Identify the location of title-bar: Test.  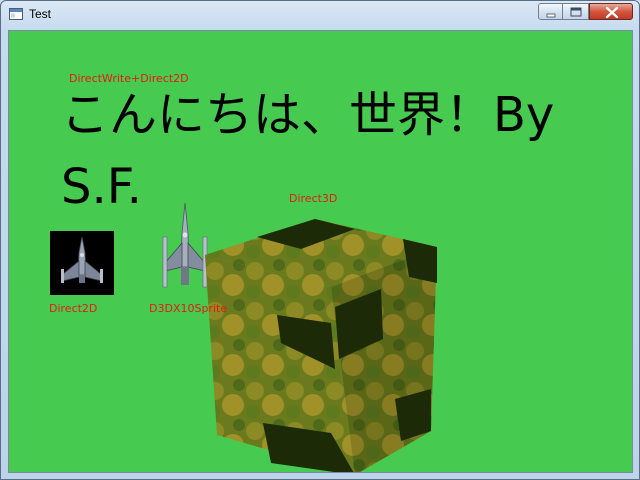
(320, 15).